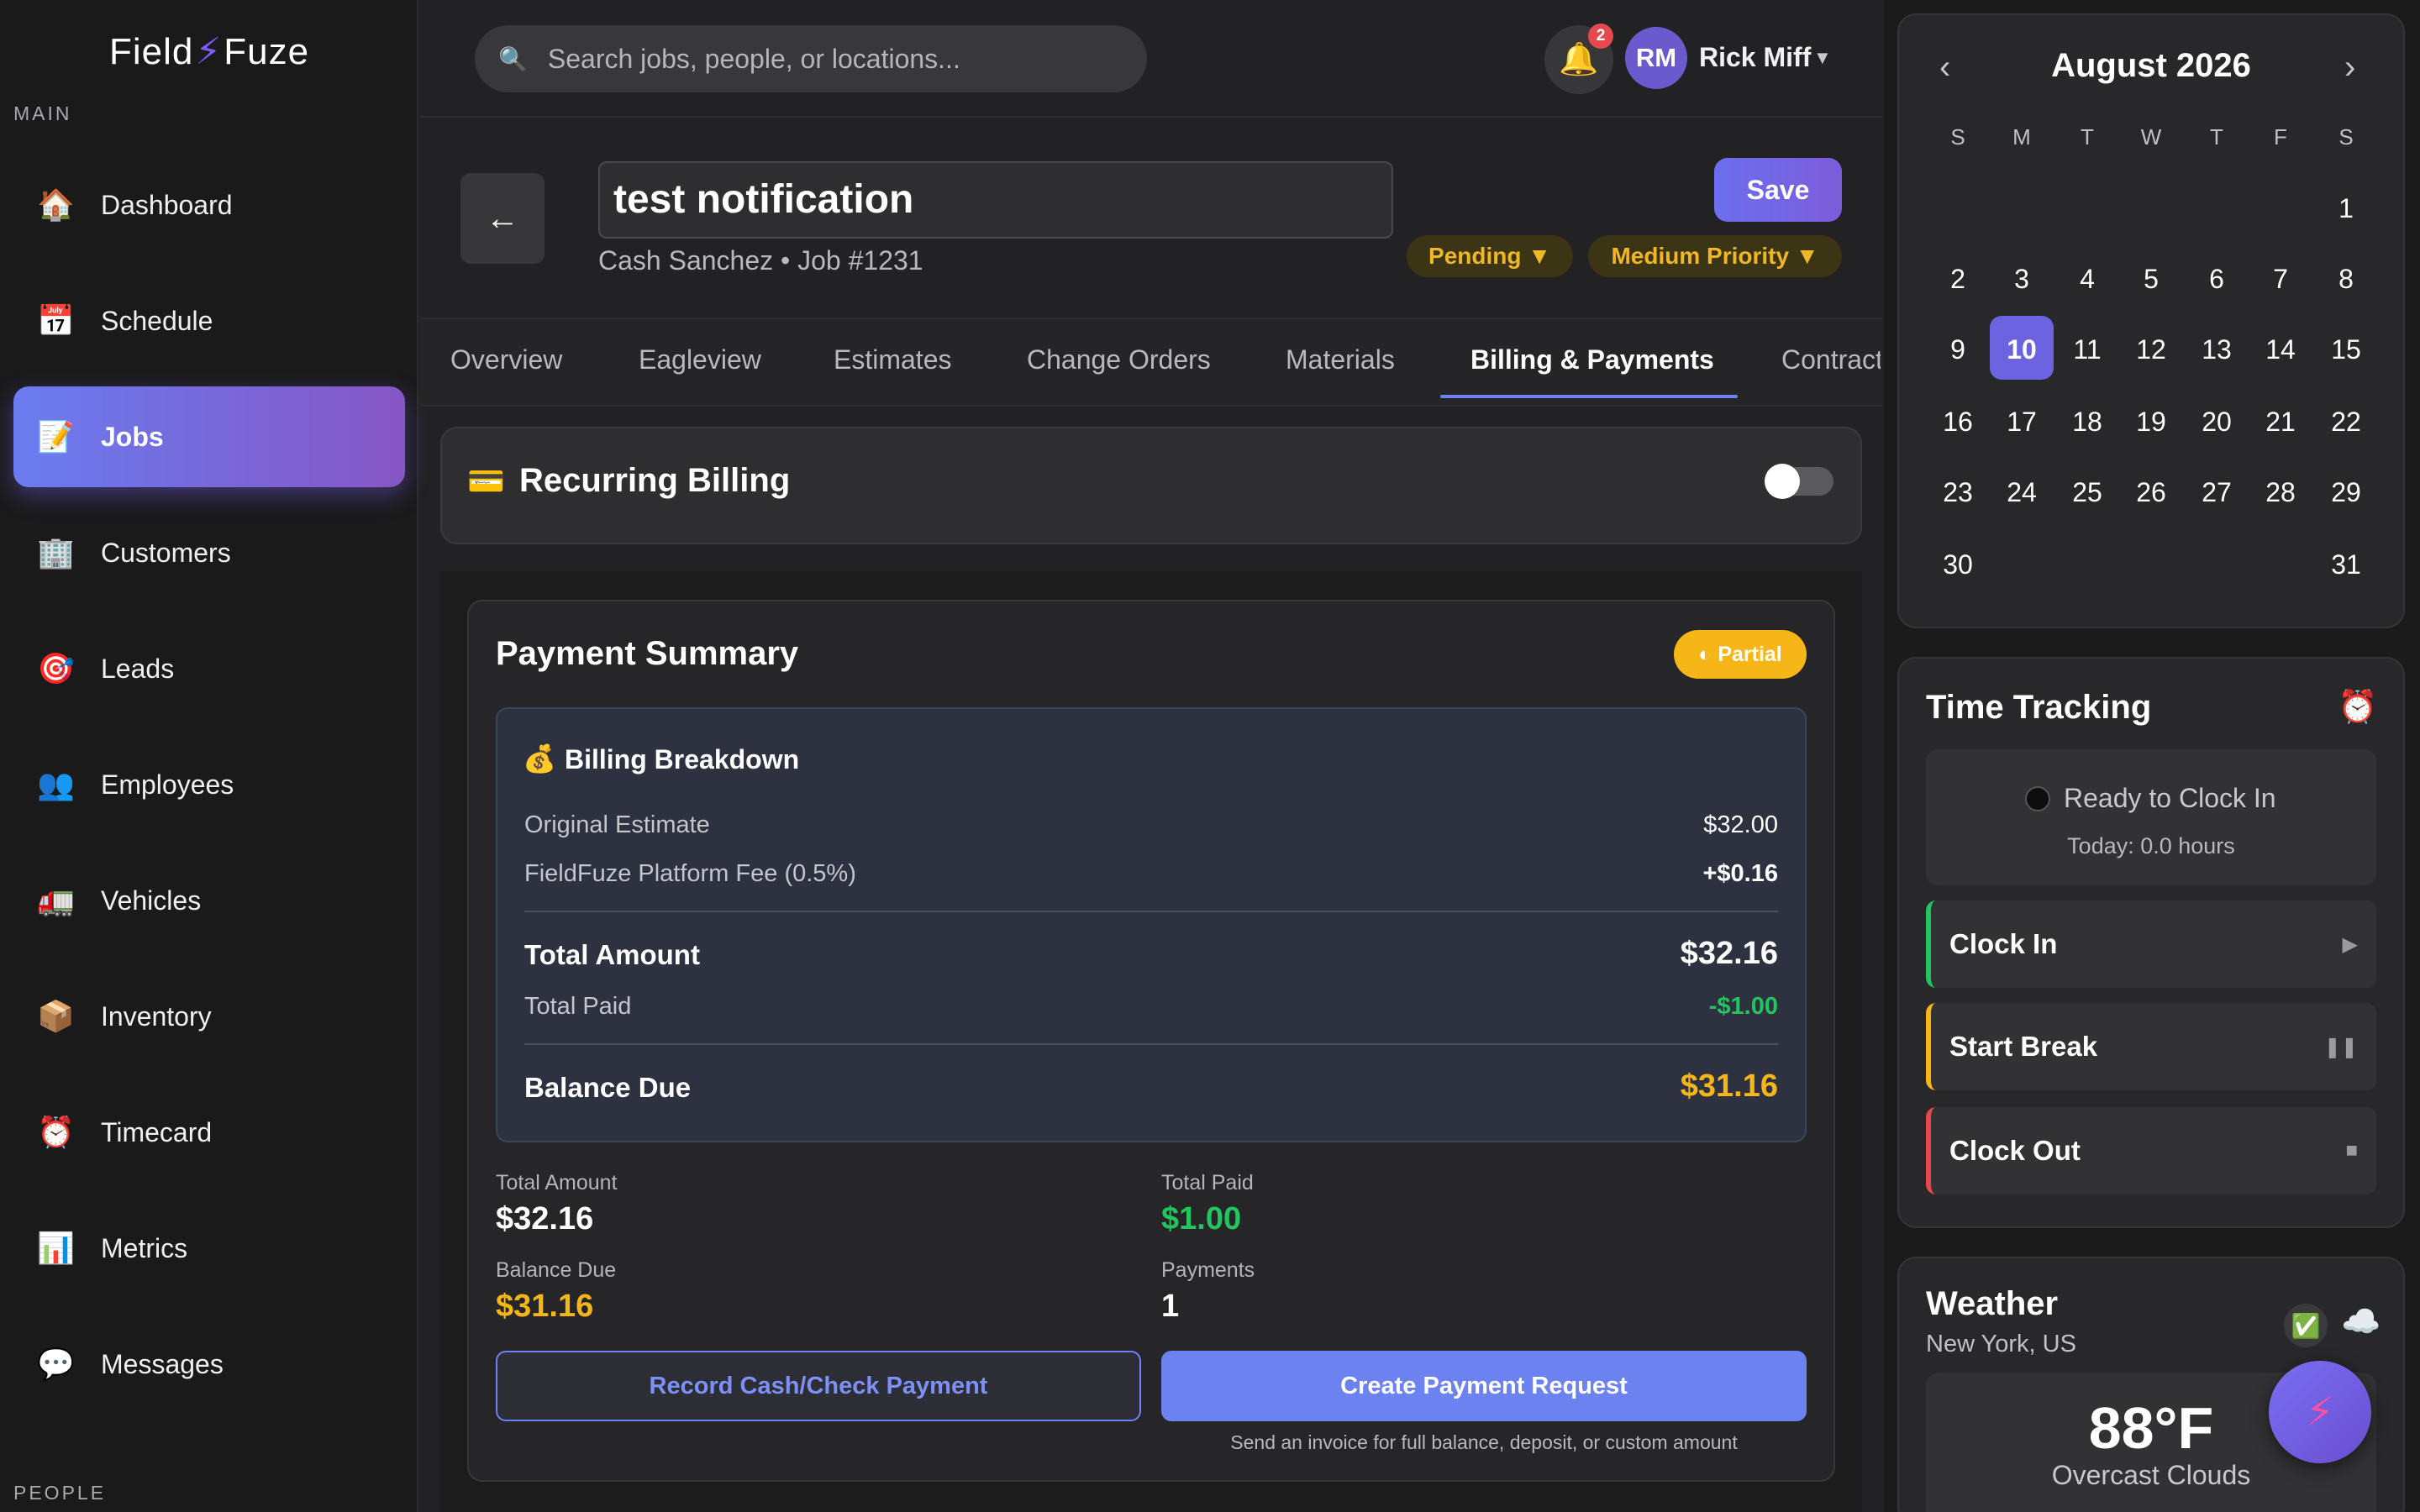 The height and width of the screenshot is (1512, 2420). I want to click on credit-card-icon: 💳, so click(486, 481).